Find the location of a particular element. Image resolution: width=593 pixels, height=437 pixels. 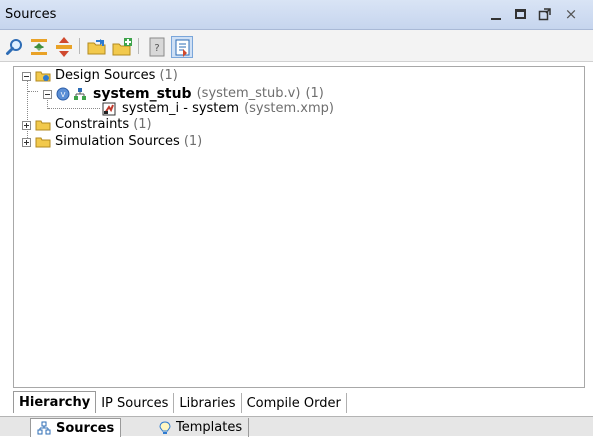

verilog-module-icon: V is located at coordinates (63, 94).